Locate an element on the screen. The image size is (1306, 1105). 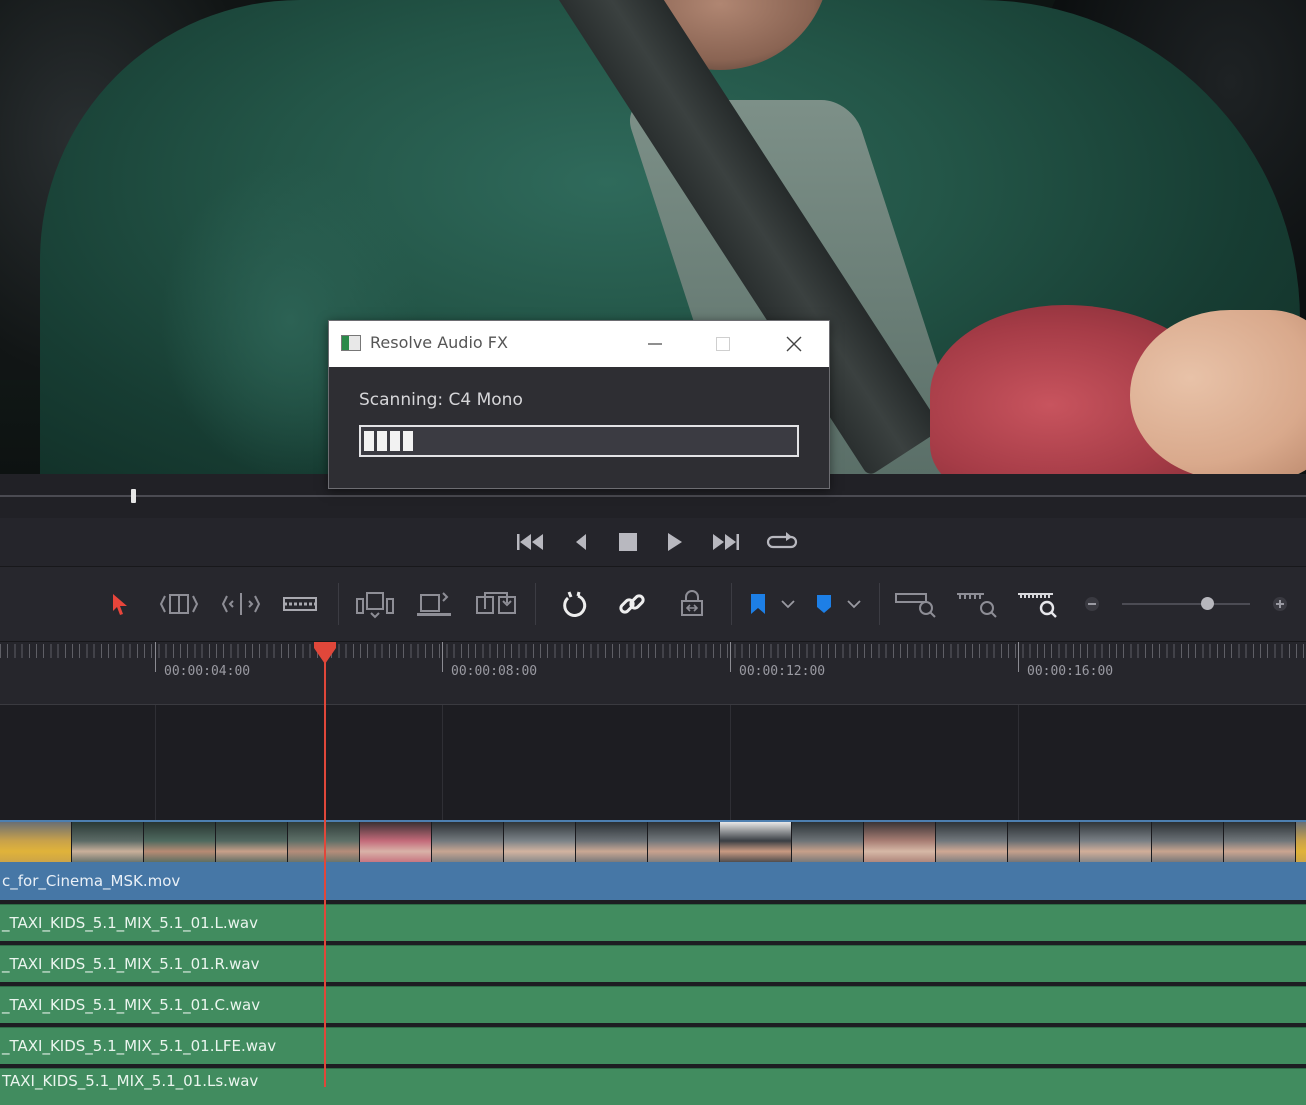
app-window-icon is located at coordinates (351, 343).